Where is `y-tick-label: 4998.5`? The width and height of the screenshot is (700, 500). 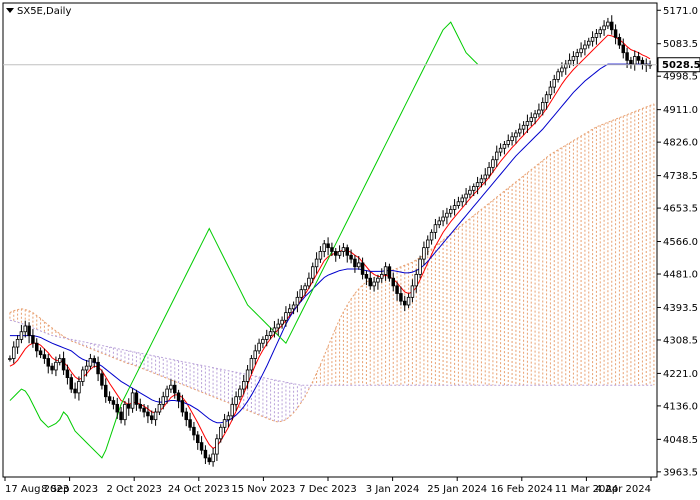 y-tick-label: 4998.5 is located at coordinates (680, 77).